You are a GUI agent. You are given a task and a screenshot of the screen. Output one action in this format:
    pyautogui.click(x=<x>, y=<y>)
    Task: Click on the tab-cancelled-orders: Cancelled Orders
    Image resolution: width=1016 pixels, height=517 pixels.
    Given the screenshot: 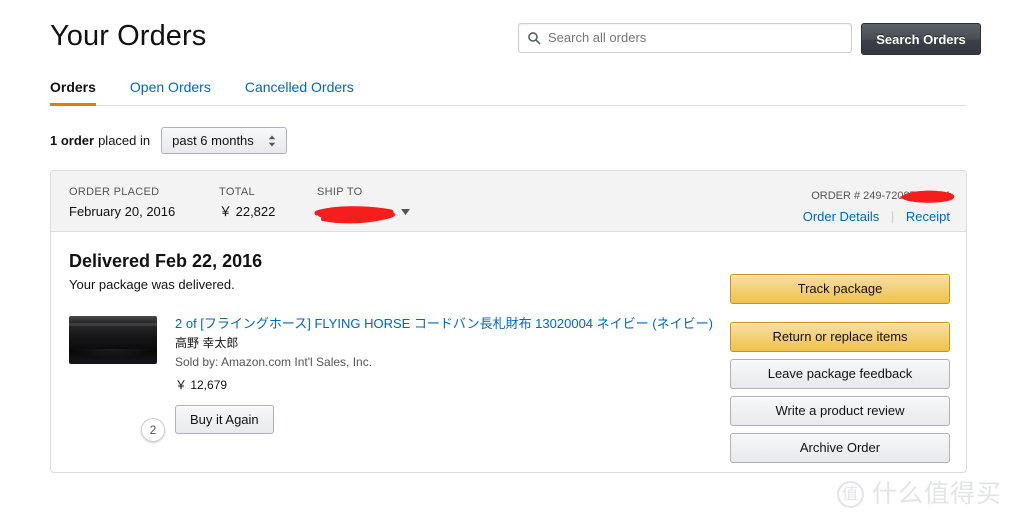 What is the action you would take?
    pyautogui.click(x=299, y=92)
    